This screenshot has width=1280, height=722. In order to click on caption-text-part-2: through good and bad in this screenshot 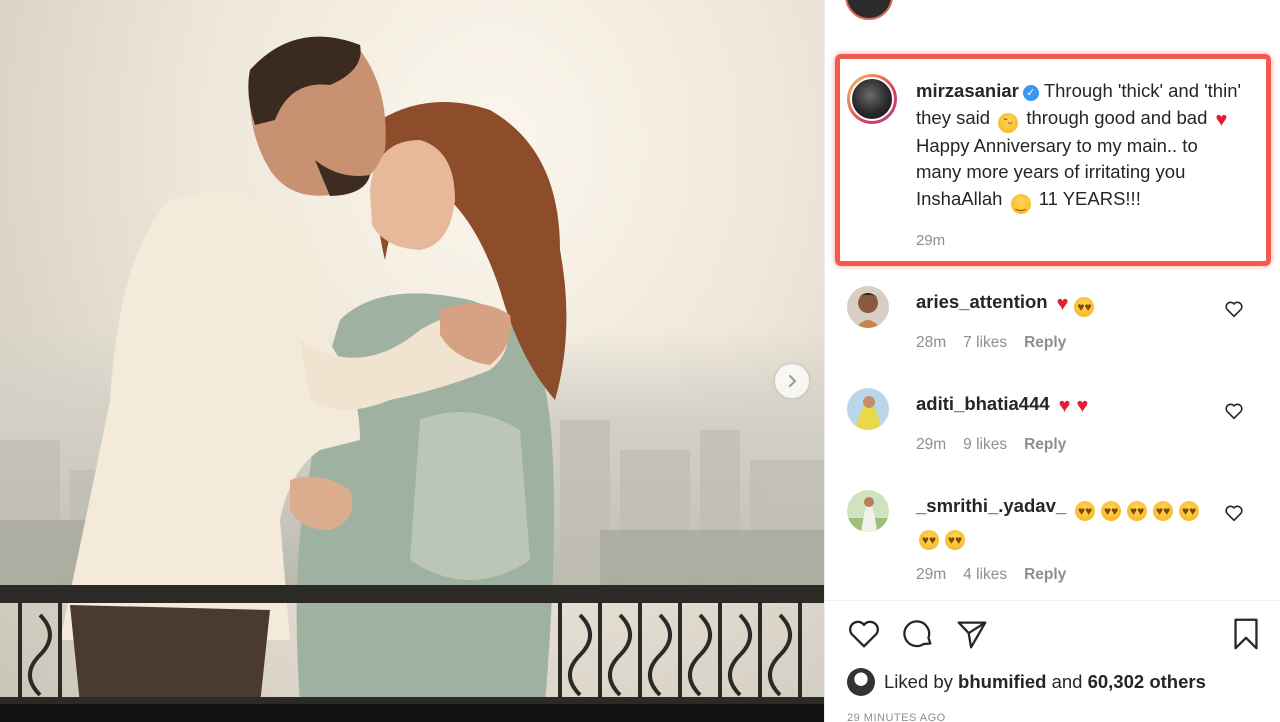, I will do `click(1117, 117)`.